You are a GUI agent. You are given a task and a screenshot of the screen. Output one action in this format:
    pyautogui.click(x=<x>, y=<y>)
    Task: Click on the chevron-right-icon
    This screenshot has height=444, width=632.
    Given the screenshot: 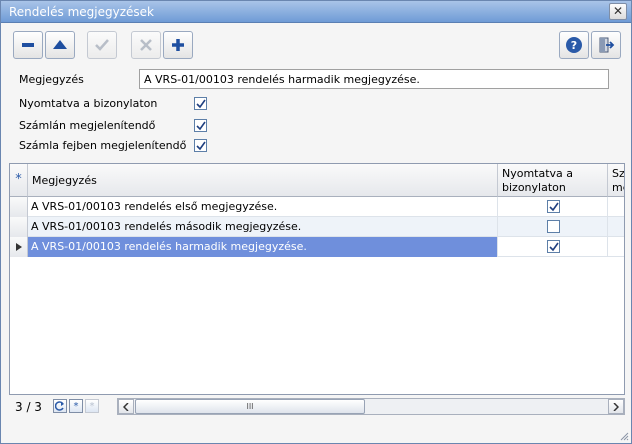 What is the action you would take?
    pyautogui.click(x=616, y=406)
    